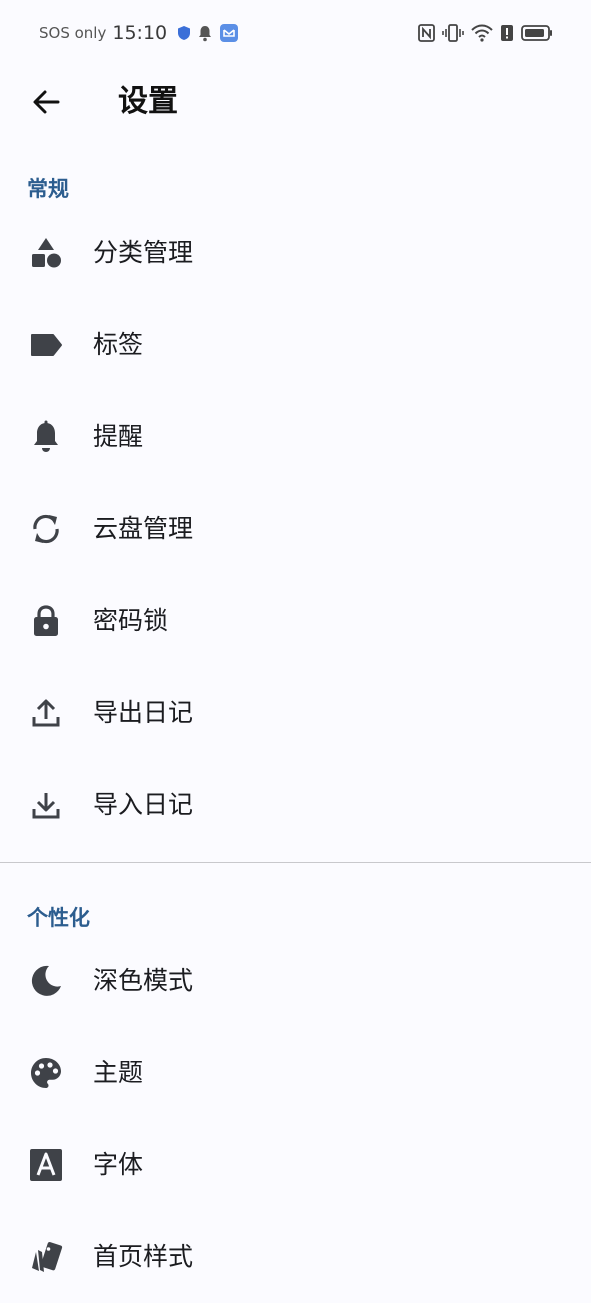 The width and height of the screenshot is (591, 1303). I want to click on settings-item-tags: 标签, so click(295, 345).